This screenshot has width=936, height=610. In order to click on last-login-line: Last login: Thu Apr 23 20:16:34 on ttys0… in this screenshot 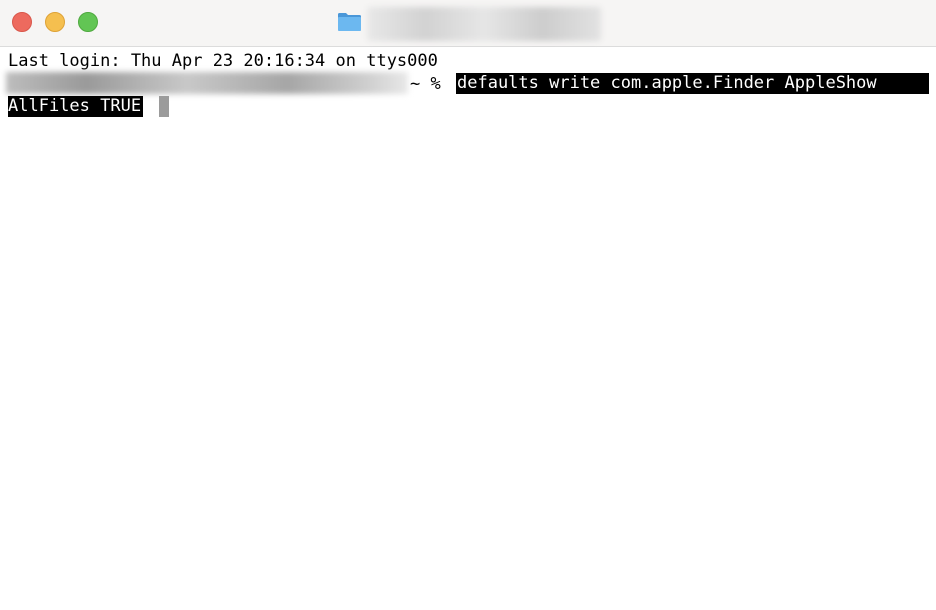, I will do `click(223, 61)`.